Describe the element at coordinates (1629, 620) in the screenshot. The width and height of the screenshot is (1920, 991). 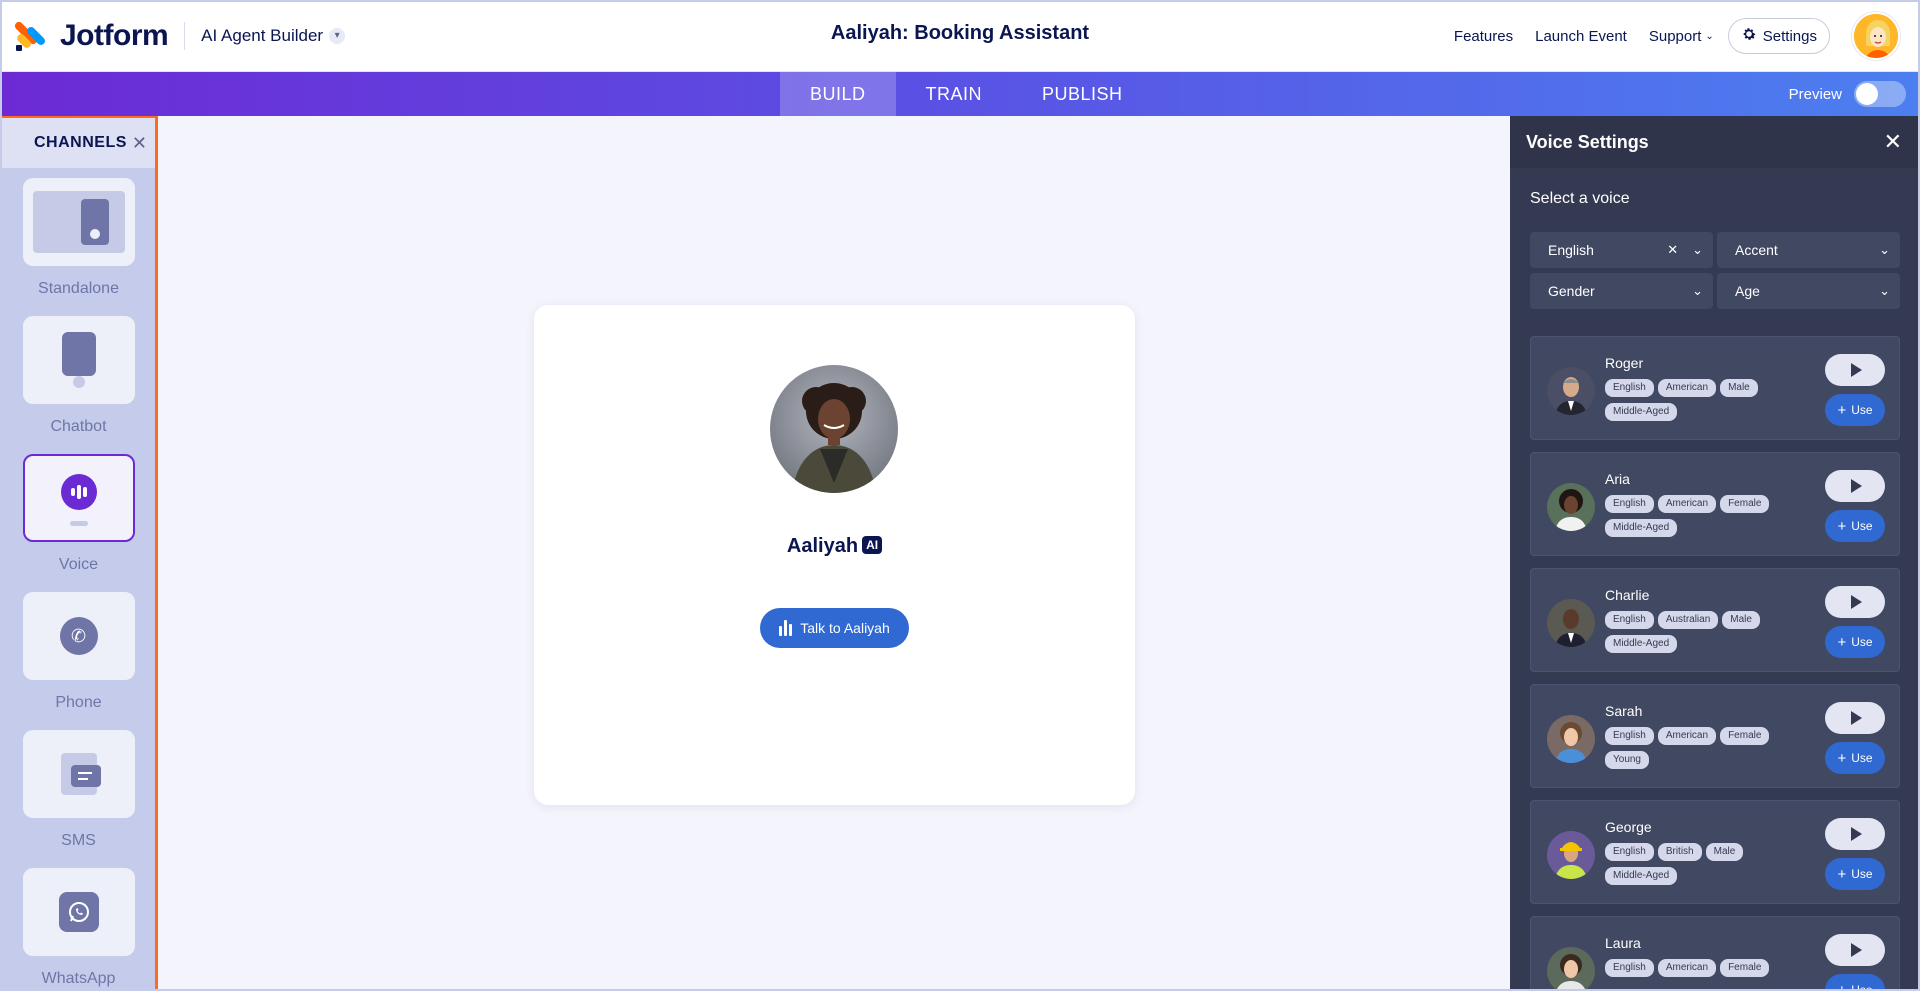
I see `voice-tag: English` at that location.